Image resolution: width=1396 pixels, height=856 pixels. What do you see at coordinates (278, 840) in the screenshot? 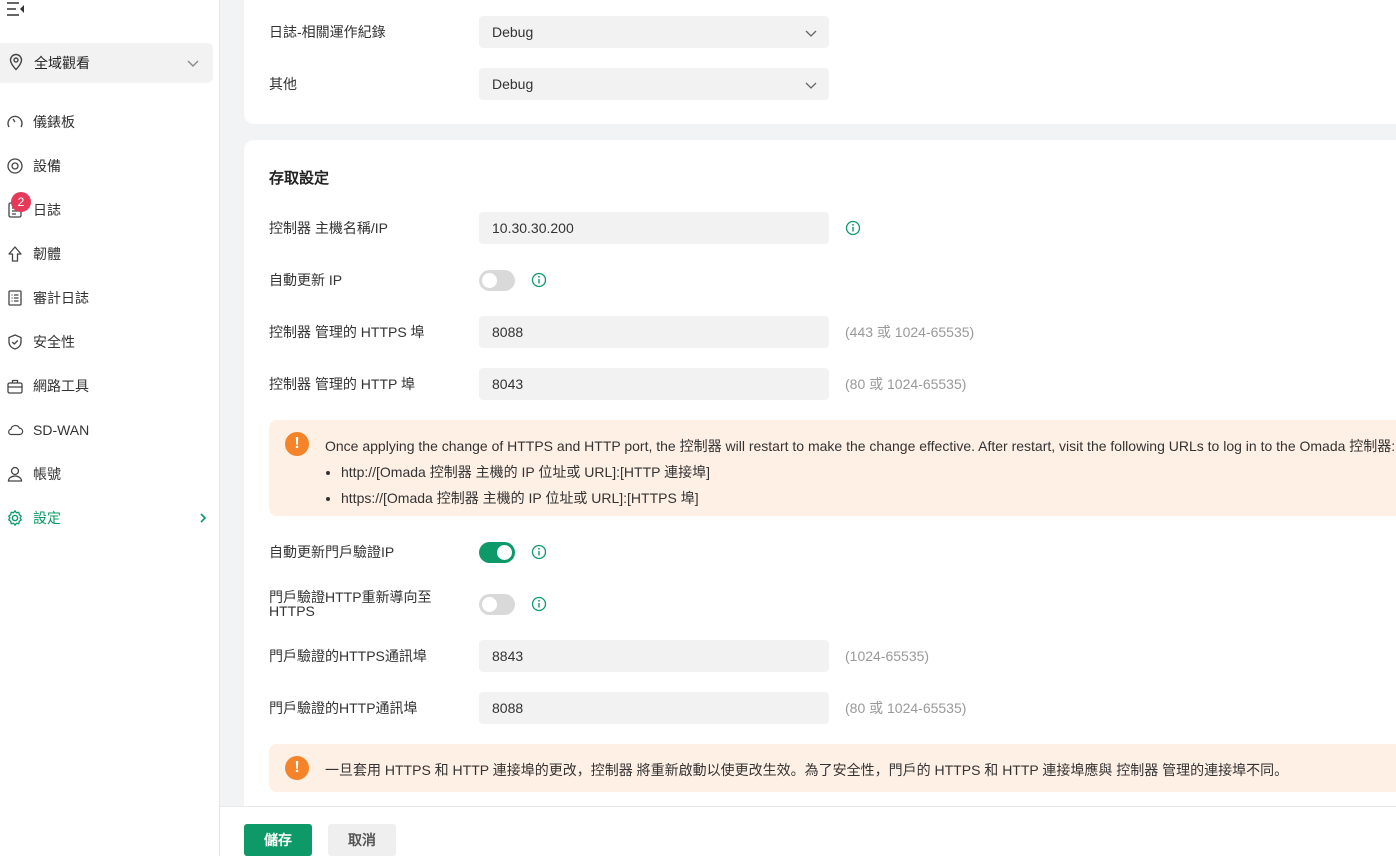
I see `save-button: 儲存` at bounding box center [278, 840].